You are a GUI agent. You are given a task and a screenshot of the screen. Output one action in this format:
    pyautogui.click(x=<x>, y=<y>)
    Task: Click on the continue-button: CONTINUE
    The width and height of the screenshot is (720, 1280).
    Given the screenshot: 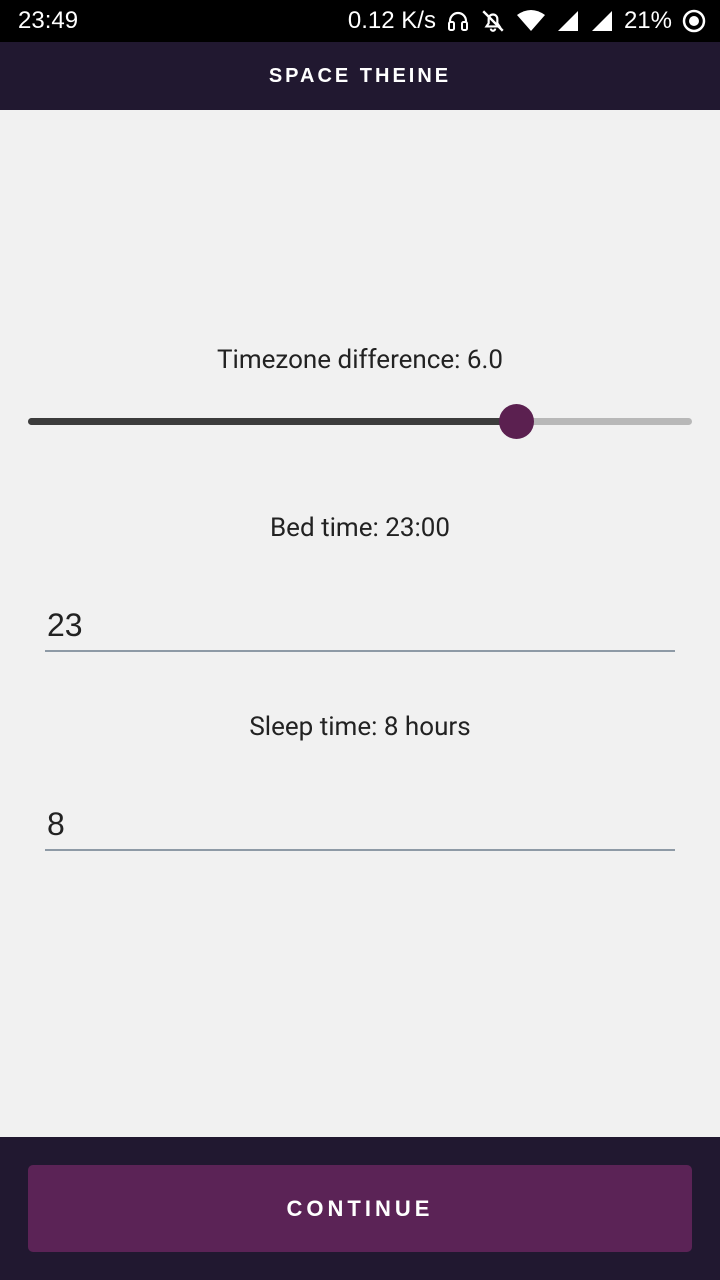 What is the action you would take?
    pyautogui.click(x=360, y=1208)
    